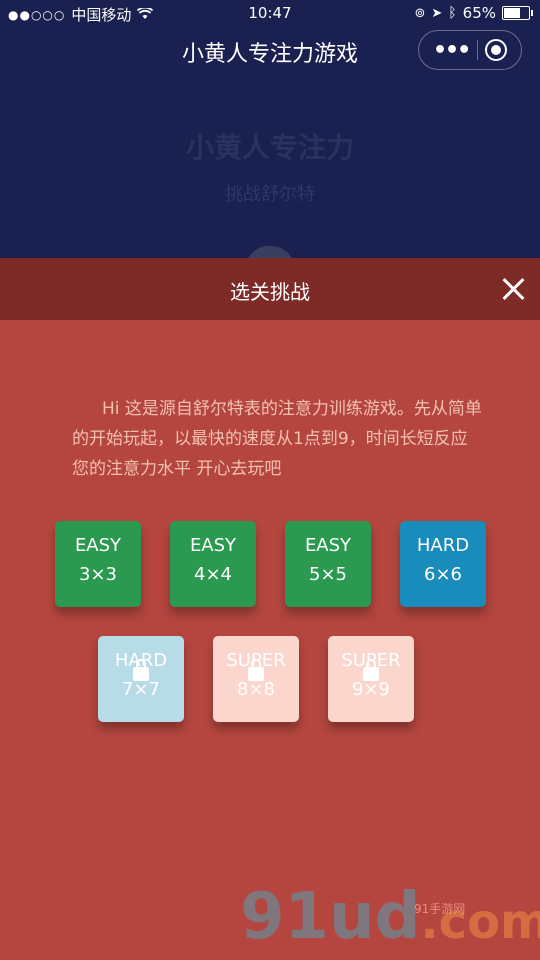 This screenshot has height=960, width=540. What do you see at coordinates (452, 50) in the screenshot?
I see `more-icon: •••` at bounding box center [452, 50].